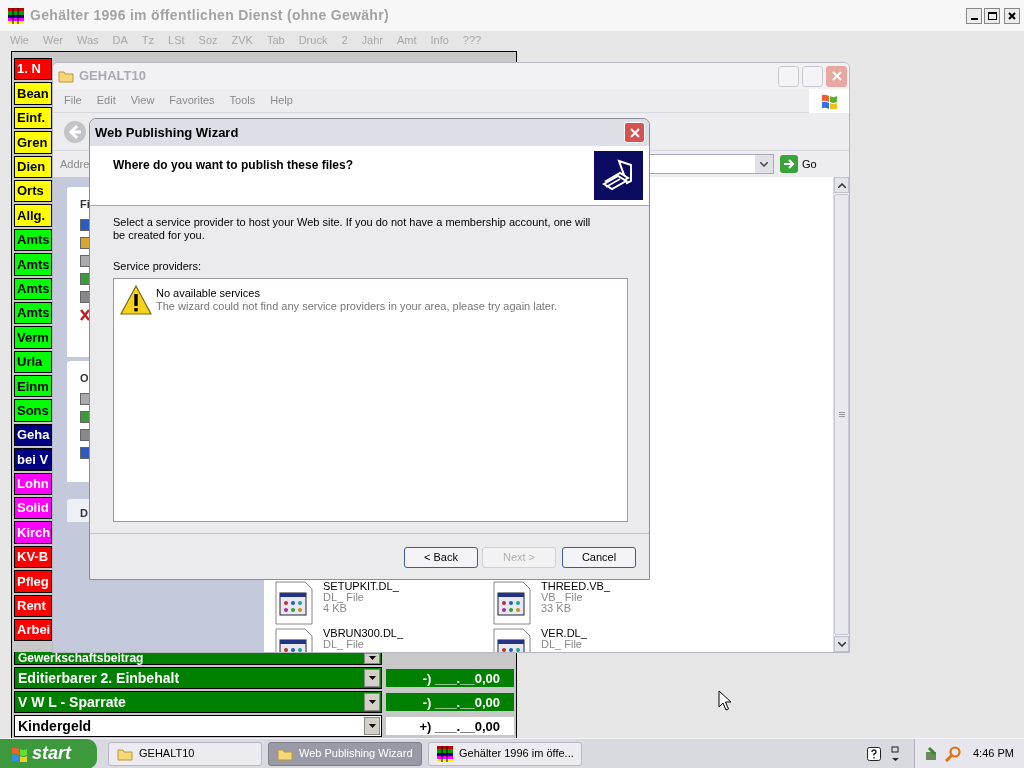 The width and height of the screenshot is (1024, 768). I want to click on help-icon, so click(874, 753).